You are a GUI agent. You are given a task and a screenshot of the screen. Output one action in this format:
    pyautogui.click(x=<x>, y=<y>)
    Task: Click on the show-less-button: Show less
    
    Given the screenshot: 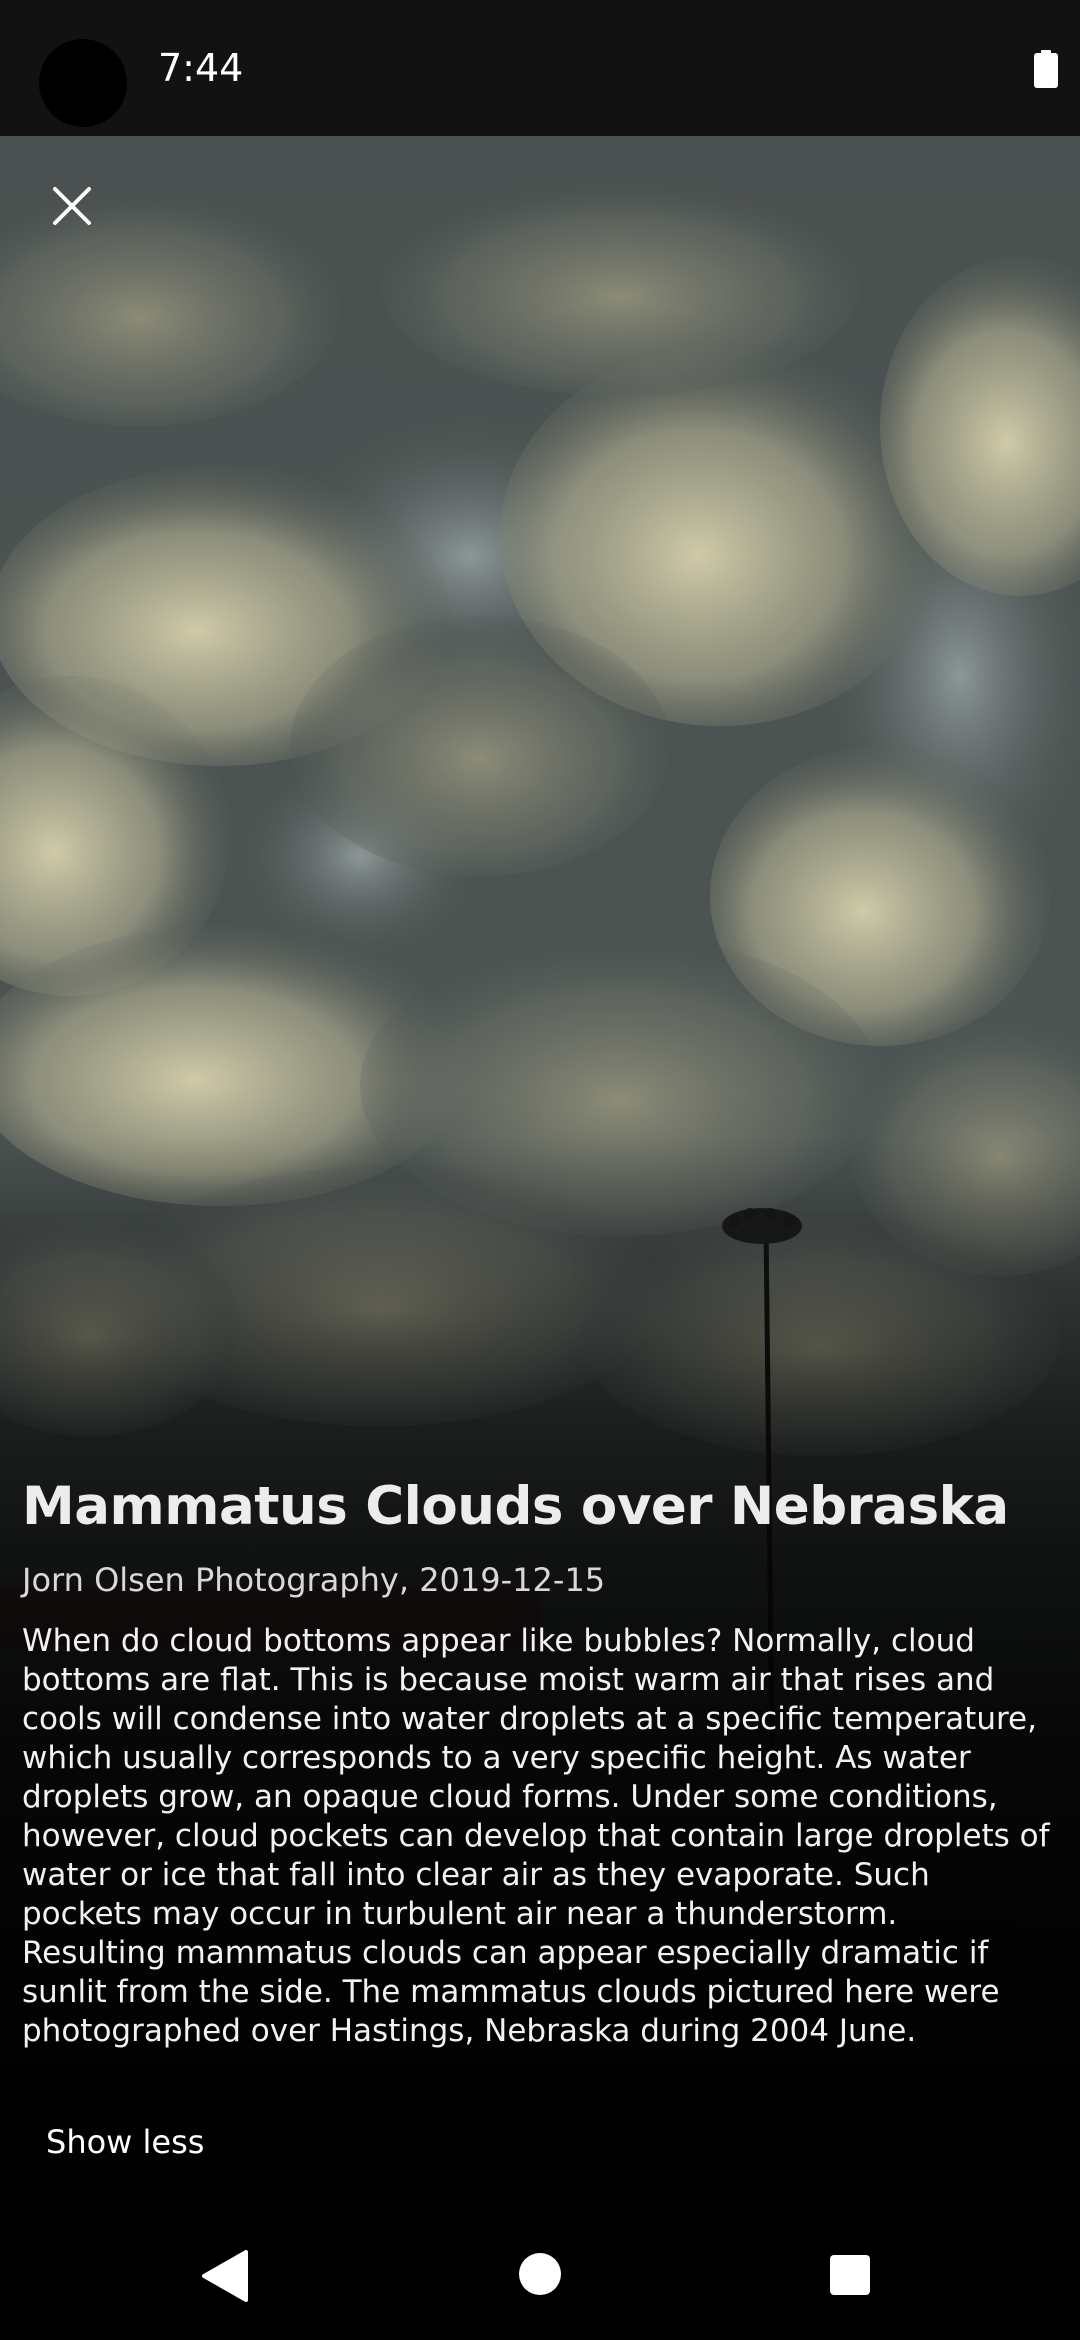 What is the action you would take?
    pyautogui.click(x=125, y=2142)
    